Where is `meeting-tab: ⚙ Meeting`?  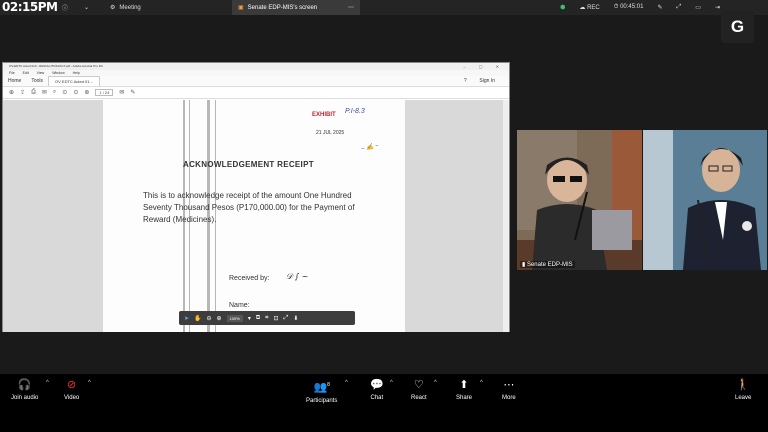
meeting-tab: ⚙ Meeting is located at coordinates (125, 7).